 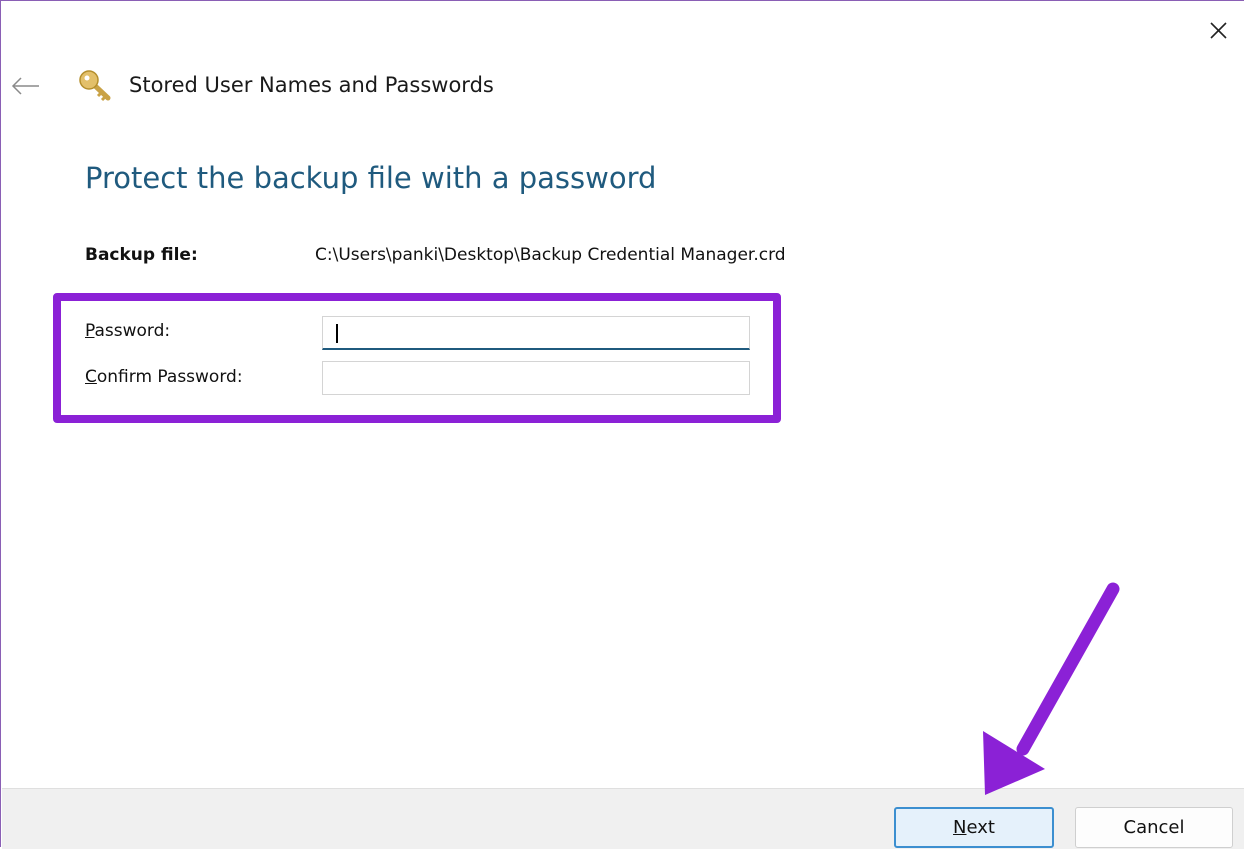 What do you see at coordinates (417, 358) in the screenshot?
I see `highlight-annotation` at bounding box center [417, 358].